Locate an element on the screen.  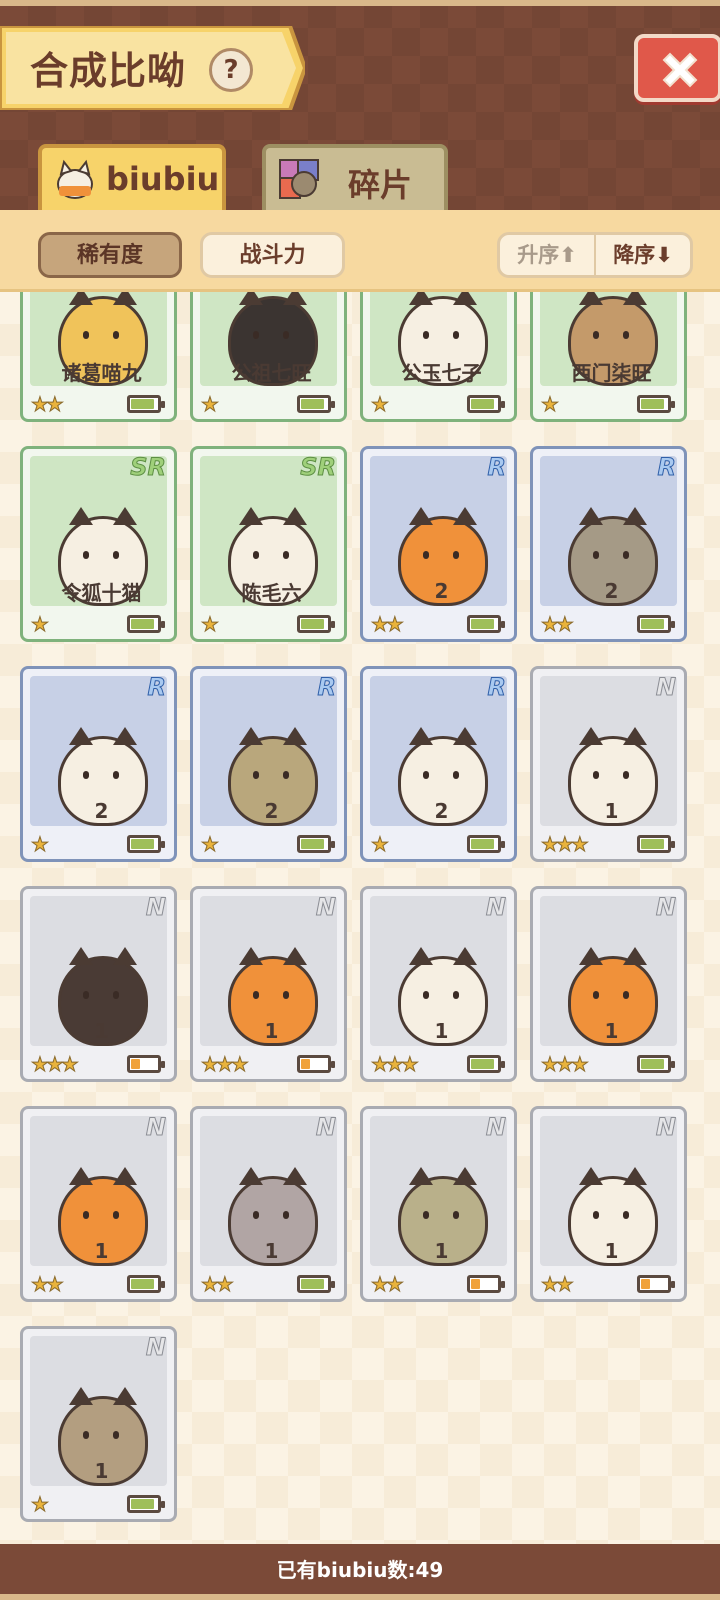
sort-by-power-button: 战斗力 is located at coordinates (272, 255).